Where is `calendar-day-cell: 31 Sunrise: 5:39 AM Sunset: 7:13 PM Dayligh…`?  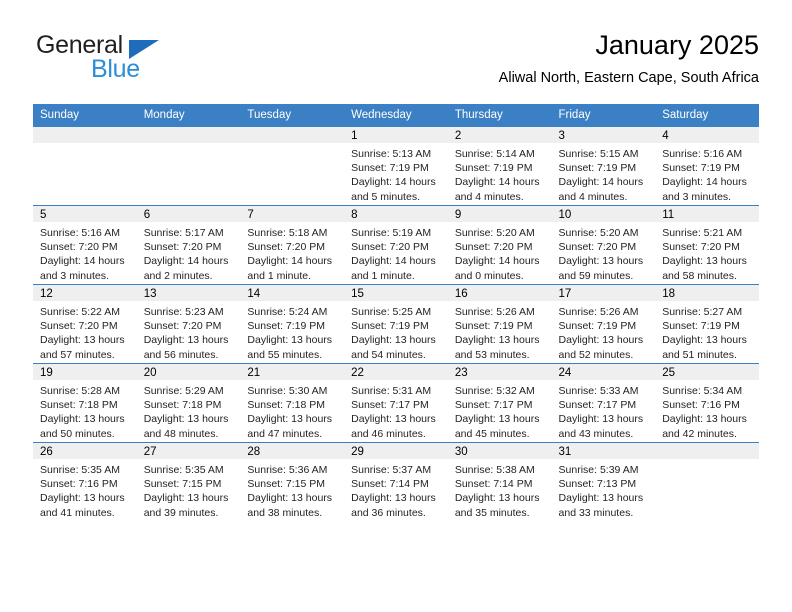 calendar-day-cell: 31 Sunrise: 5:39 AM Sunset: 7:13 PM Dayligh… is located at coordinates (603, 481).